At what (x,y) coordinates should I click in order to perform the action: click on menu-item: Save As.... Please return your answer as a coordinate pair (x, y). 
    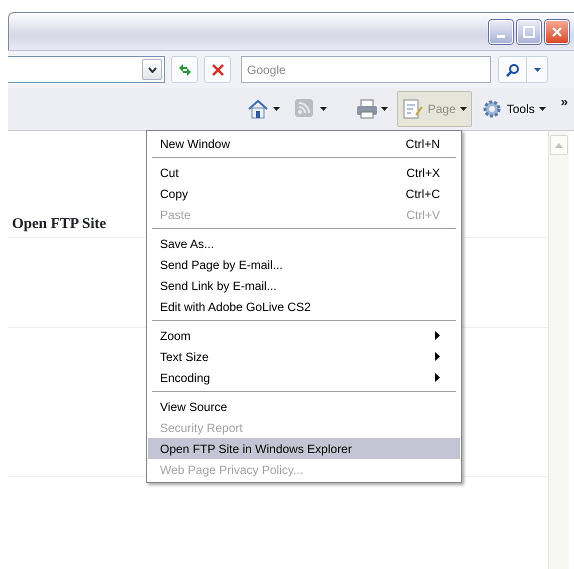
    Looking at the image, I should click on (304, 243).